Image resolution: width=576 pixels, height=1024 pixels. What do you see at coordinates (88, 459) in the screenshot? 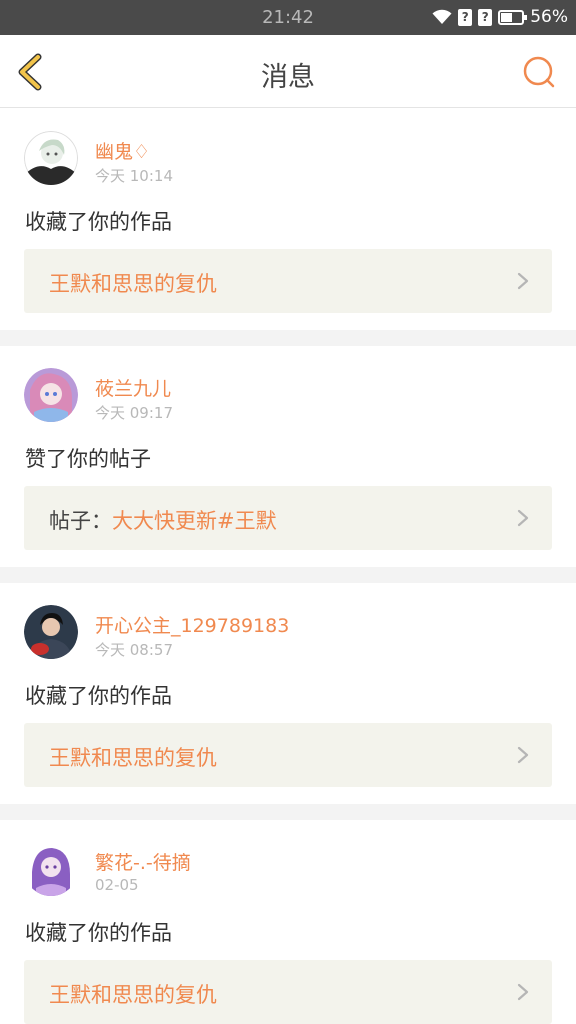
I see `message-action: 赞了你的帖子` at bounding box center [88, 459].